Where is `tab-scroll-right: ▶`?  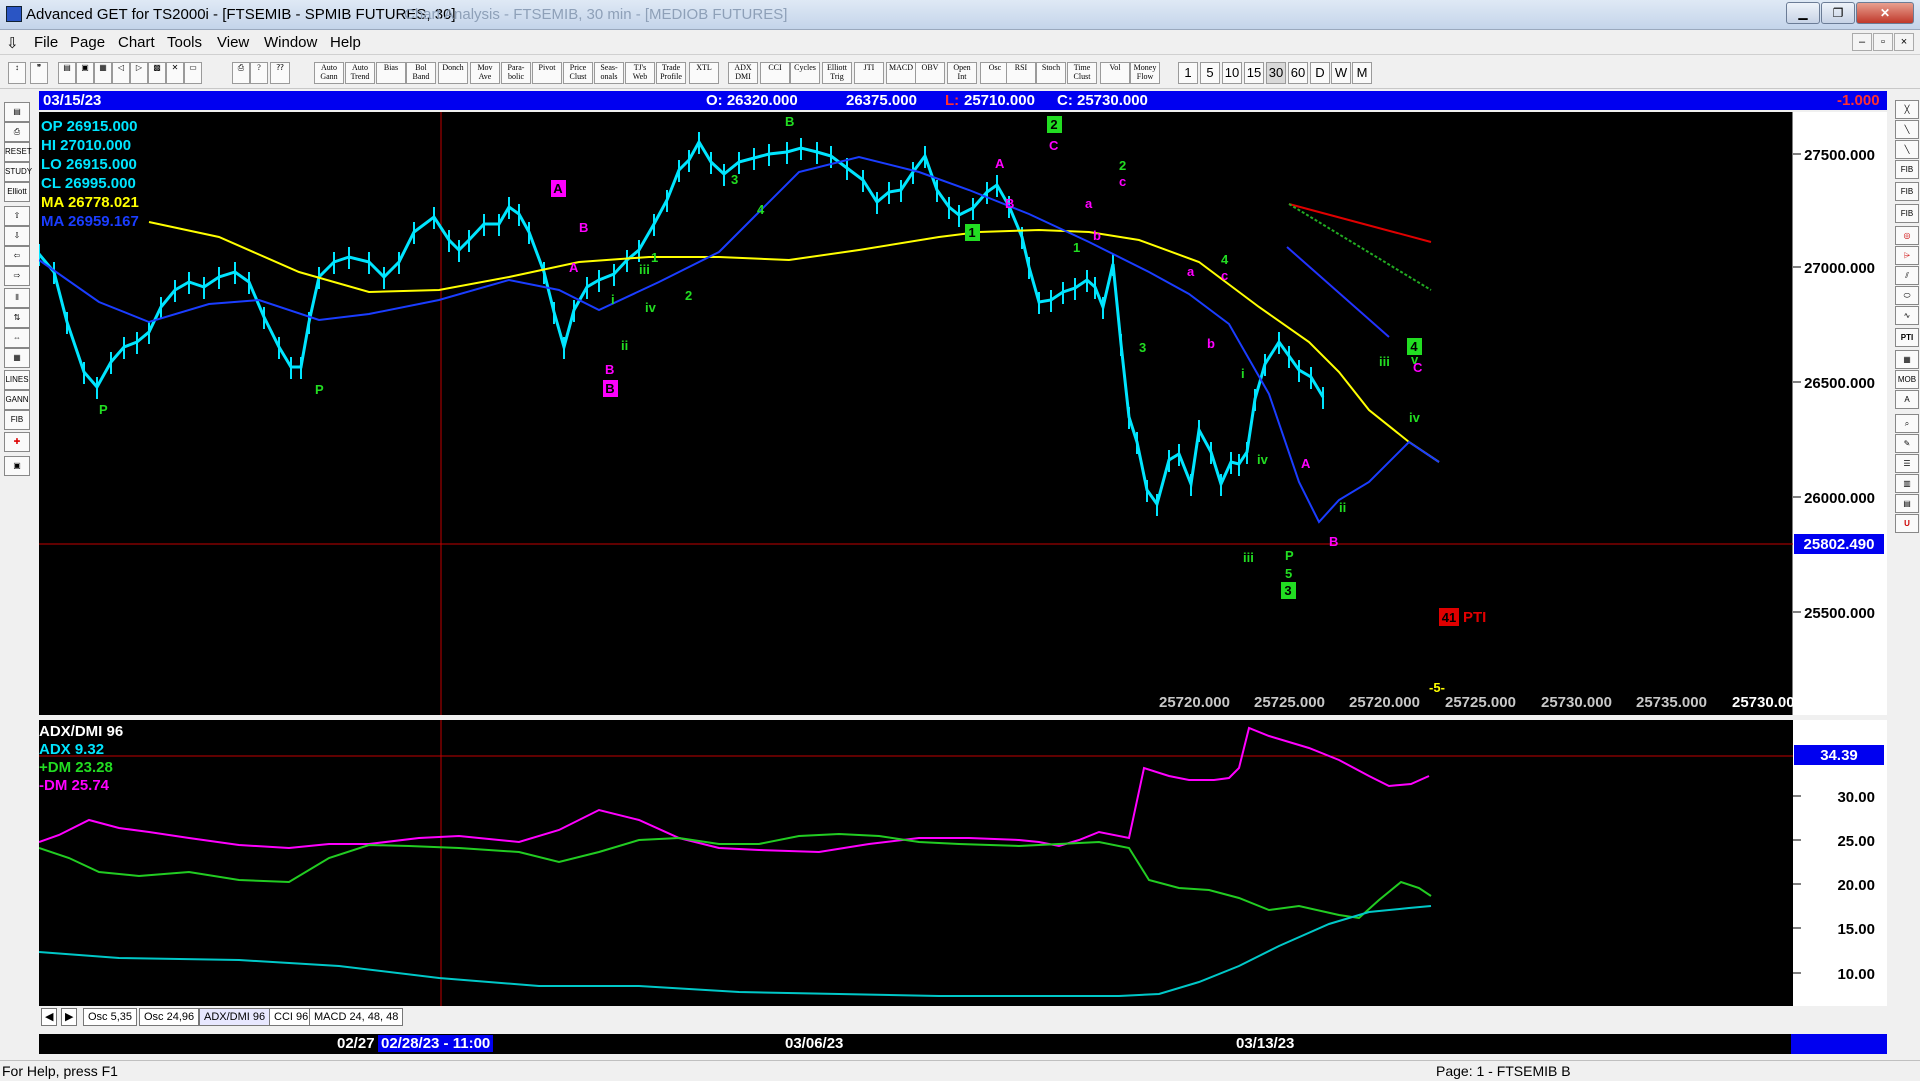 tab-scroll-right: ▶ is located at coordinates (69, 1017).